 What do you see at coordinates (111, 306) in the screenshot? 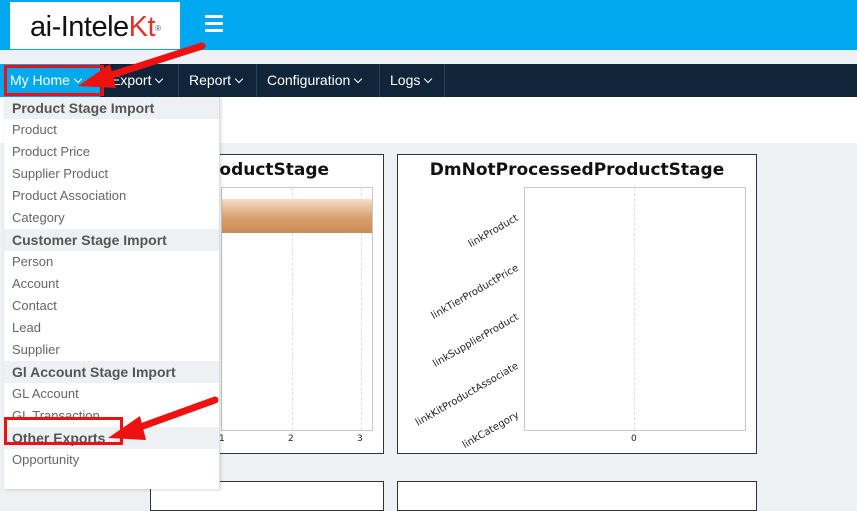
I see `menu-item-contact: Contact` at bounding box center [111, 306].